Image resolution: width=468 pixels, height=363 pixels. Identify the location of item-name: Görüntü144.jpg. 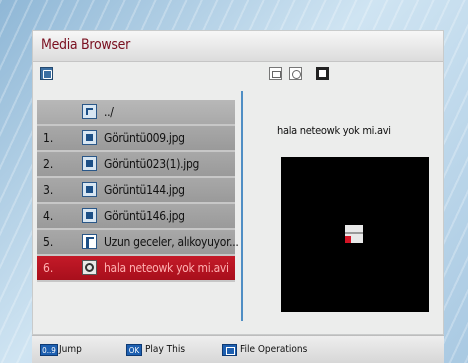
(144, 190).